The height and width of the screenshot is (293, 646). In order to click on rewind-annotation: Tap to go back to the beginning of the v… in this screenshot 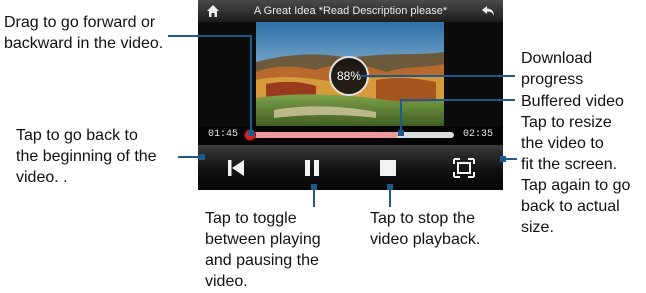, I will do `click(86, 156)`.